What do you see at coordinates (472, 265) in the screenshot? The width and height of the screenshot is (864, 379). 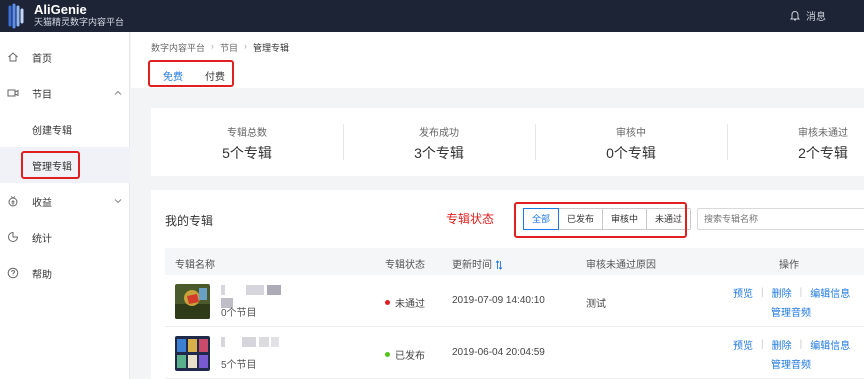 I see `column-header-label: 更新时间` at bounding box center [472, 265].